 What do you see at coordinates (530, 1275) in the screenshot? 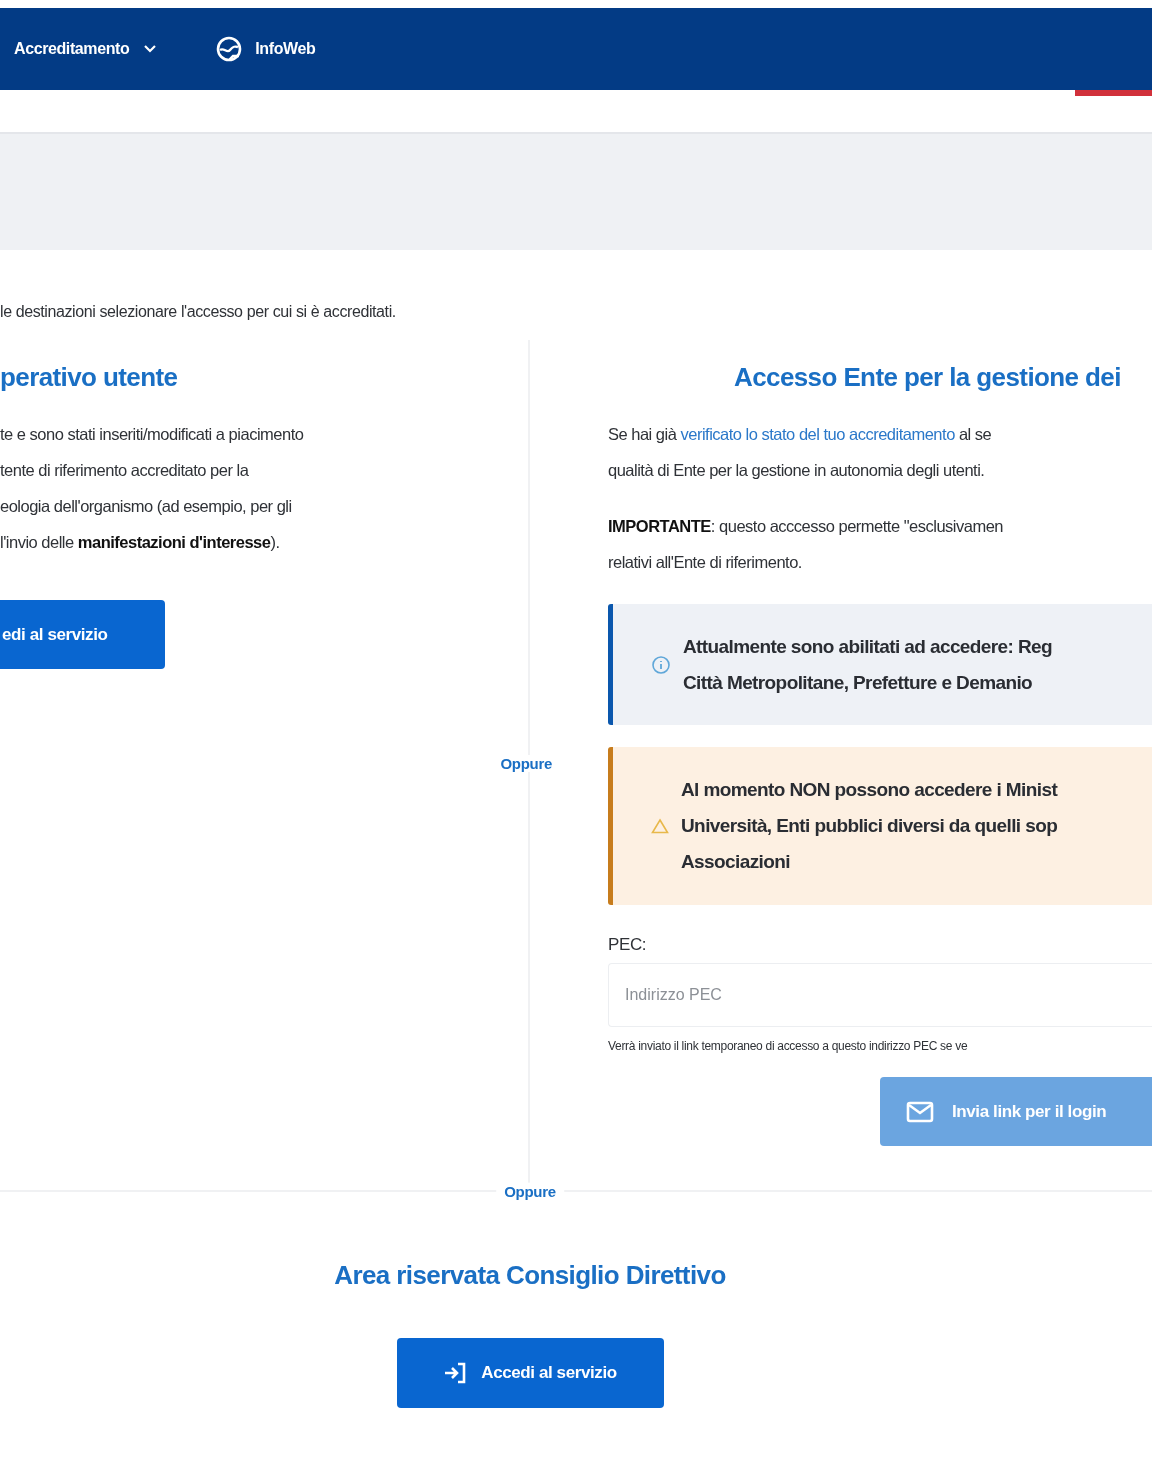
I see `section-title: Area riservata Consiglio Direttivo` at bounding box center [530, 1275].